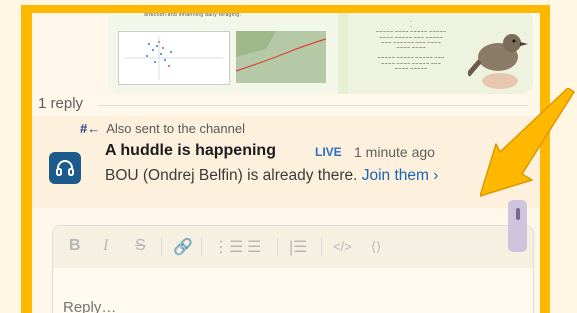 The image size is (577, 313). I want to click on headphones-icon, so click(65, 168).